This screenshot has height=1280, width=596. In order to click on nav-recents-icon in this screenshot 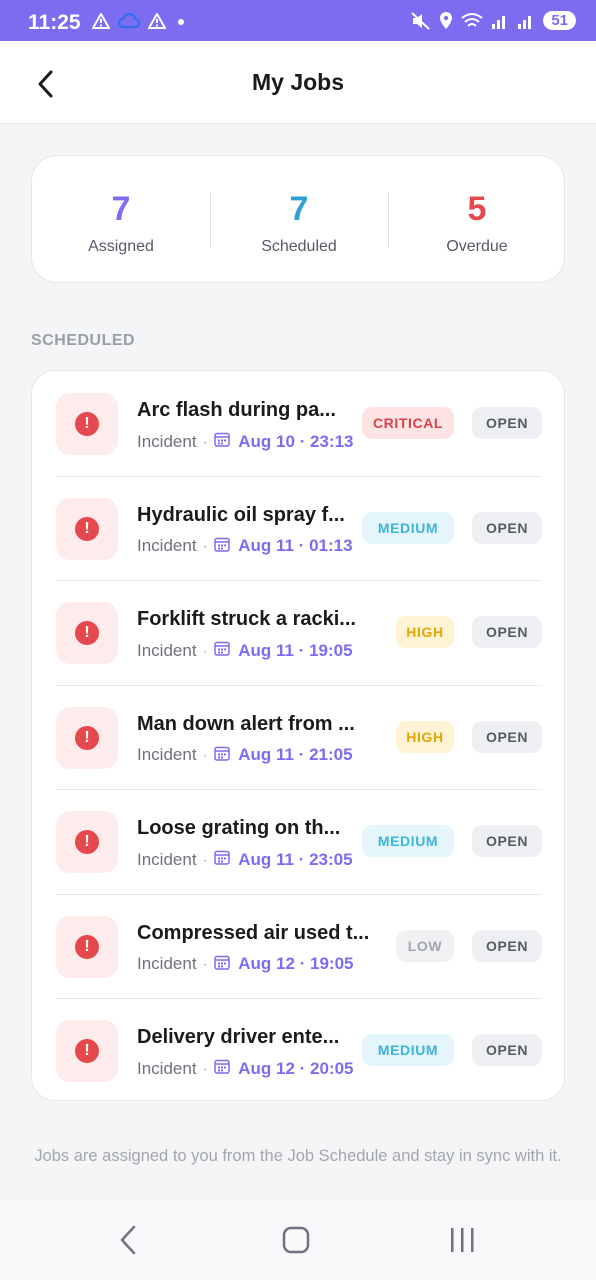, I will do `click(462, 1240)`.